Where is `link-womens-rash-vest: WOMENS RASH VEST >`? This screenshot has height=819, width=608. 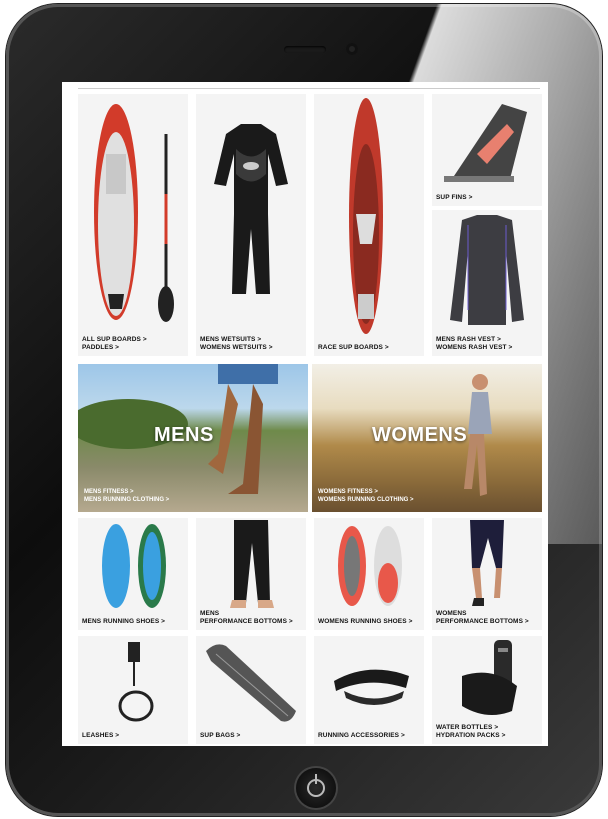 link-womens-rash-vest: WOMENS RASH VEST > is located at coordinates (474, 348).